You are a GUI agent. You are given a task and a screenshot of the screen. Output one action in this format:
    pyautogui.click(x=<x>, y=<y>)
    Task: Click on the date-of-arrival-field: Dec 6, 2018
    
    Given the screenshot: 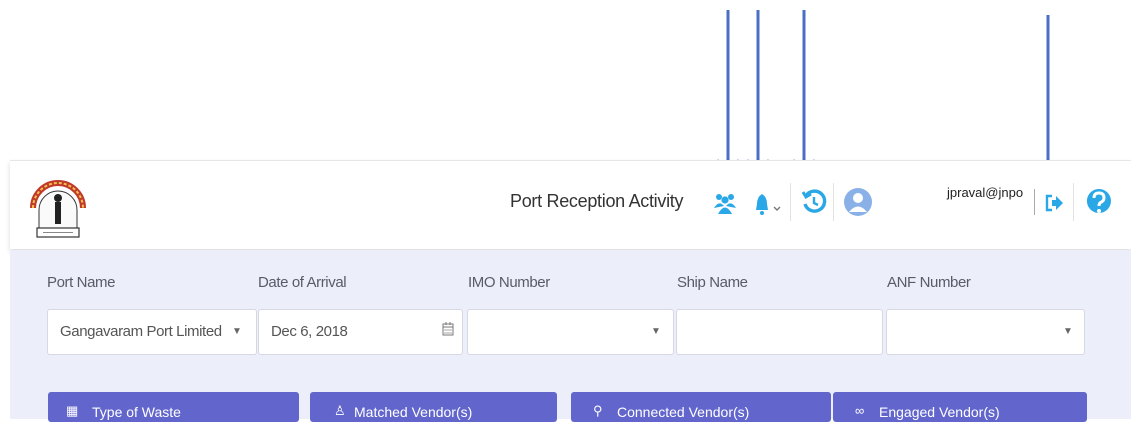 What is the action you would take?
    pyautogui.click(x=360, y=332)
    